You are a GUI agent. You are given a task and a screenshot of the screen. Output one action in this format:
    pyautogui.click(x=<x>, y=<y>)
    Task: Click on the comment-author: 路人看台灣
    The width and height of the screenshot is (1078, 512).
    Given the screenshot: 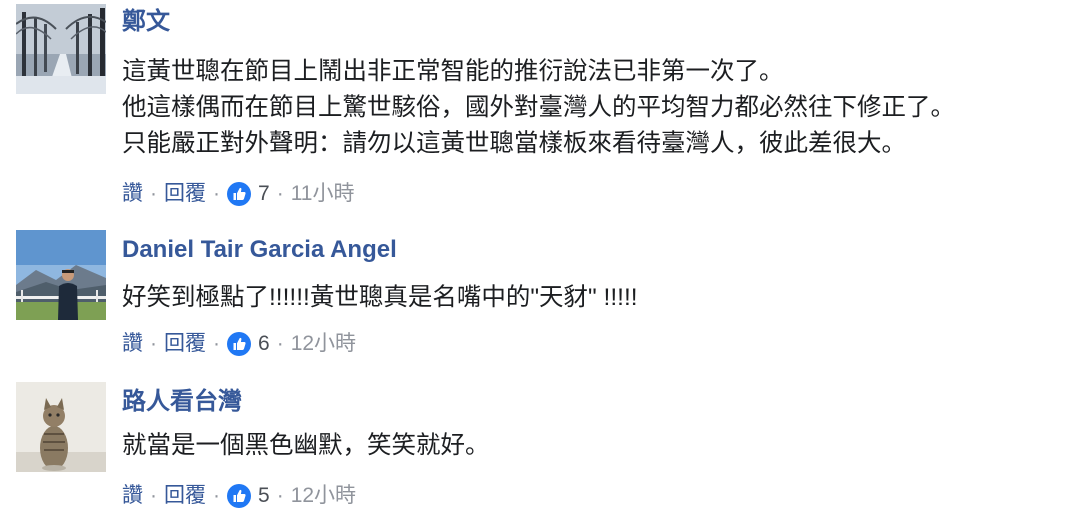 What is the action you would take?
    pyautogui.click(x=182, y=402)
    